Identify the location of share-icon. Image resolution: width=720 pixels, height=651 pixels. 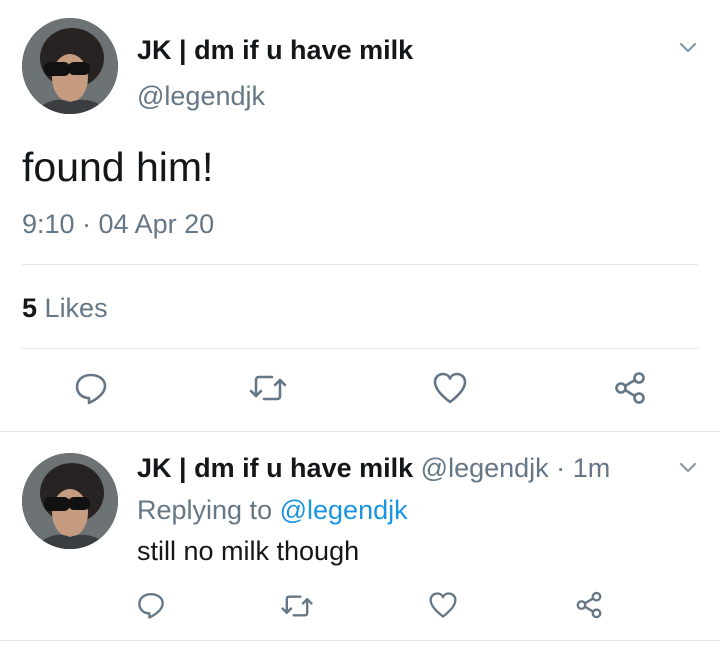
(630, 388).